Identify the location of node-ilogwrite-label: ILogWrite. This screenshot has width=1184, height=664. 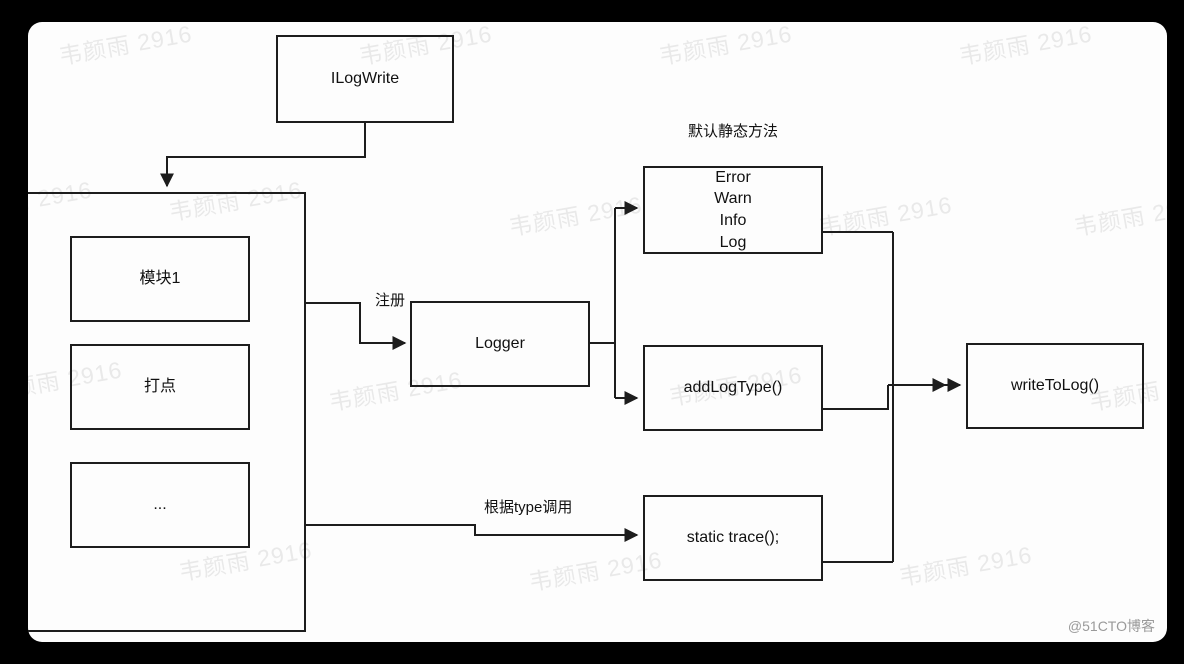
(365, 79).